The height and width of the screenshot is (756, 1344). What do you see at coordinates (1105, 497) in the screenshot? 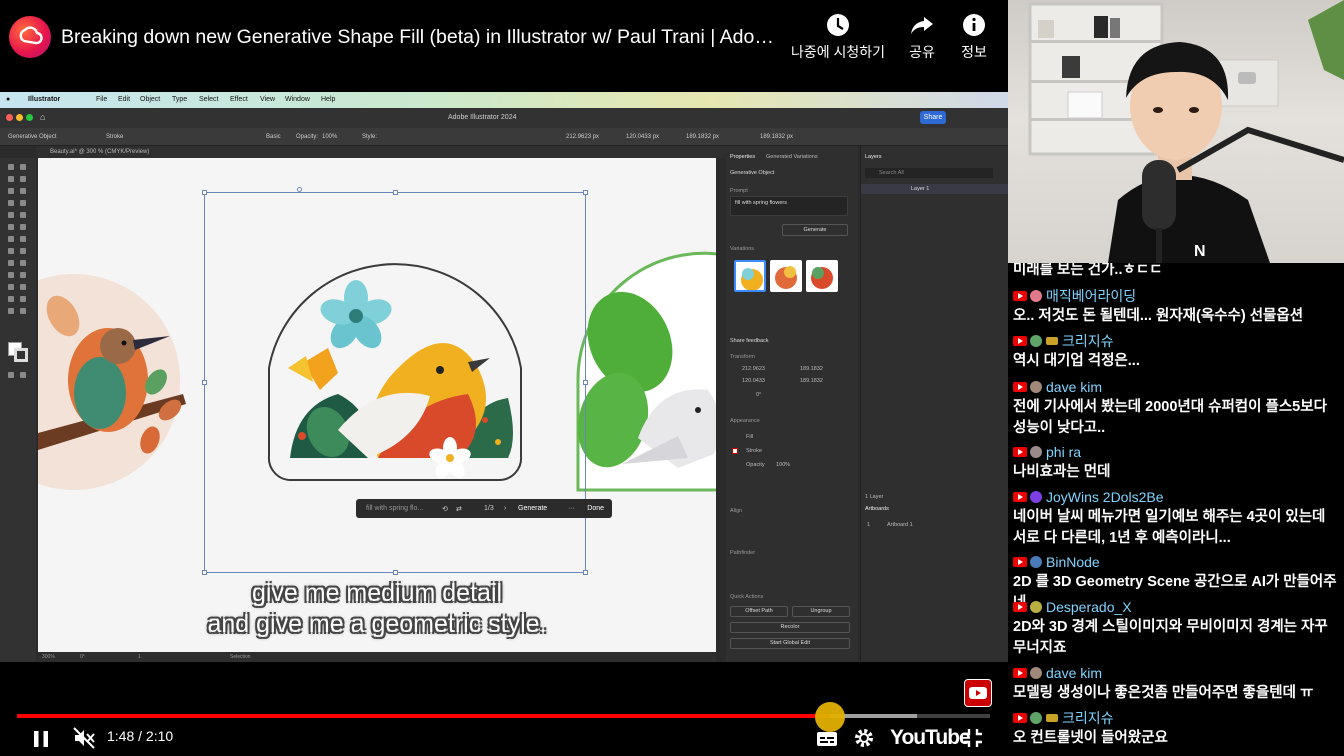
I see `chat-author: JoyWins 2Dols2Be` at bounding box center [1105, 497].